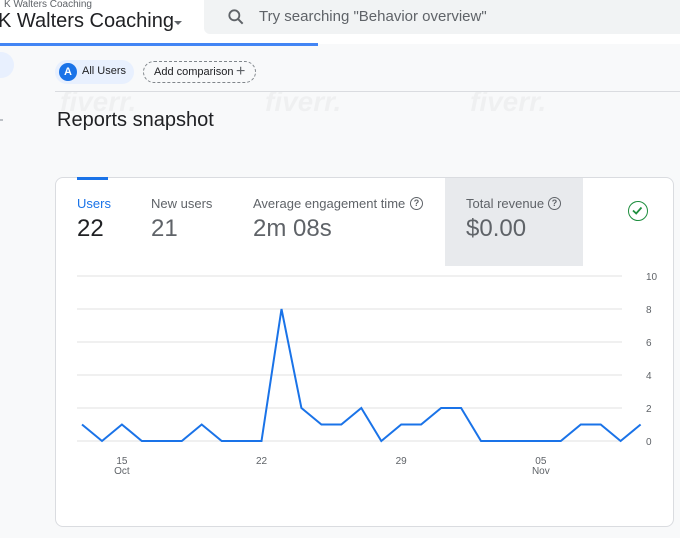 This screenshot has height=538, width=680. Describe the element at coordinates (649, 409) in the screenshot. I see `y-tick-label: 2` at that location.